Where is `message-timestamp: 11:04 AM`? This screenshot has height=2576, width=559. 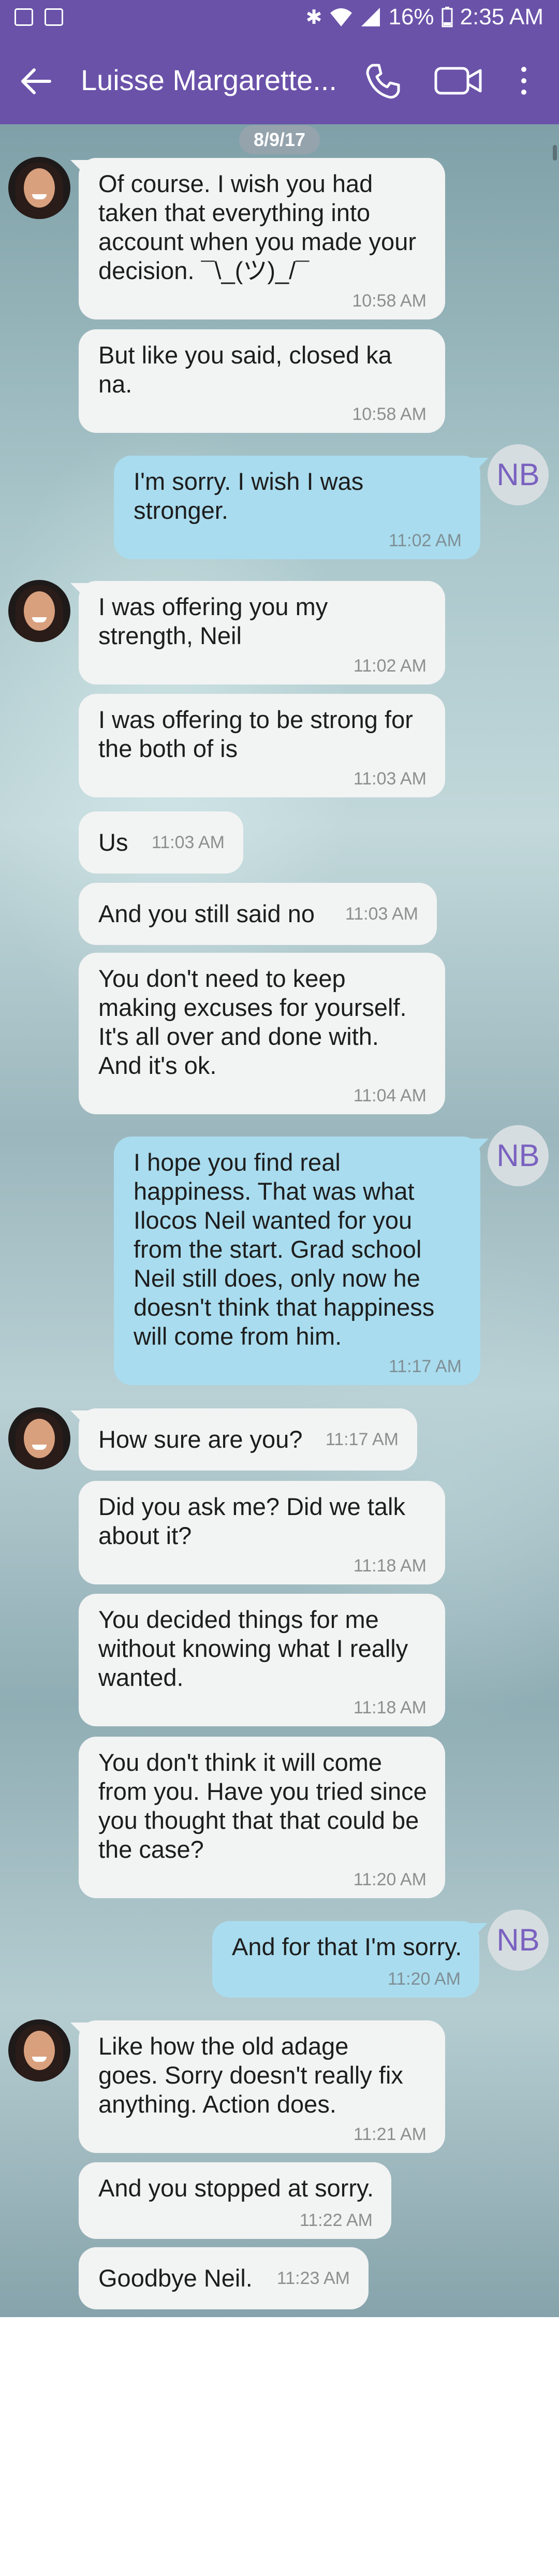
message-timestamp: 11:04 AM is located at coordinates (390, 1095).